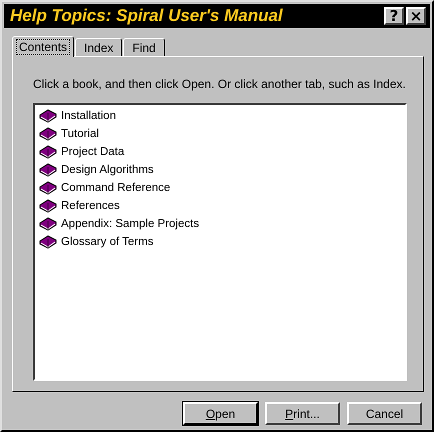 This screenshot has width=434, height=432. What do you see at coordinates (107, 242) in the screenshot?
I see `book-item: Glossary of Terms` at bounding box center [107, 242].